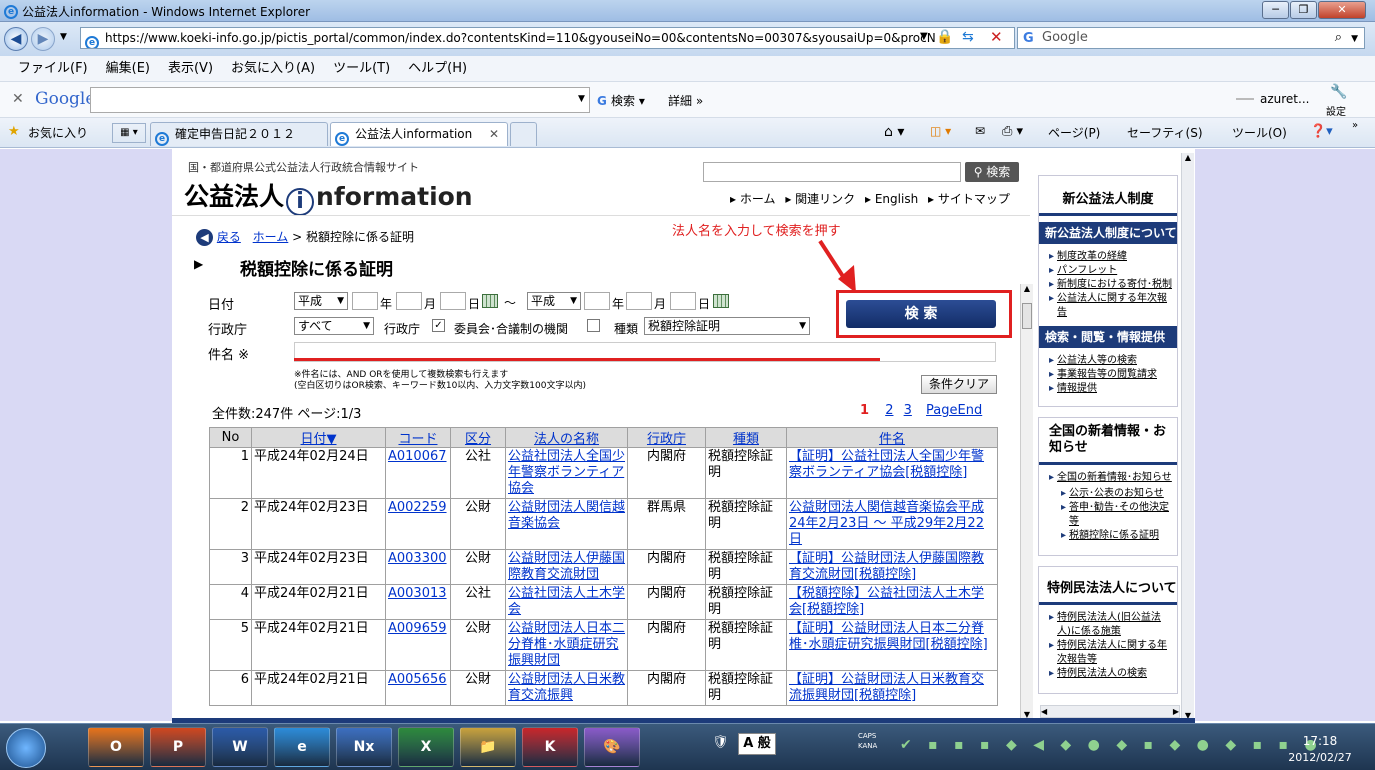 This screenshot has width=1375, height=770. What do you see at coordinates (992, 172) in the screenshot?
I see `site-search-button: ⚲ 検索` at bounding box center [992, 172].